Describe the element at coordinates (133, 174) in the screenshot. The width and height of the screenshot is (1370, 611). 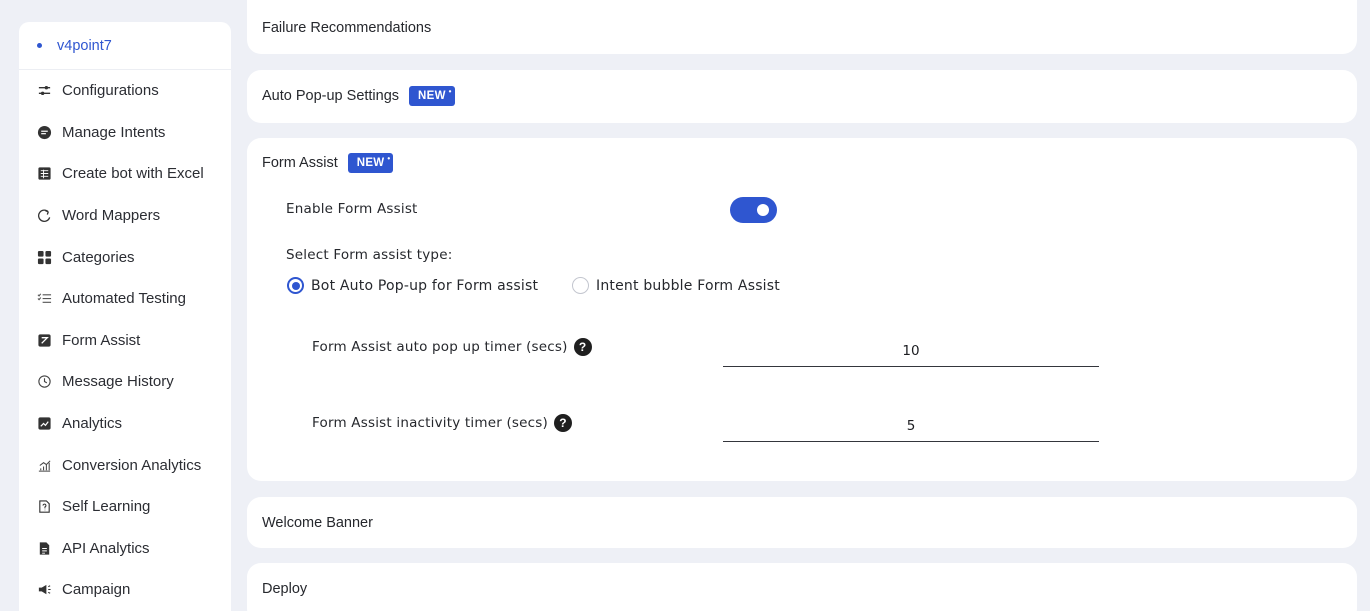
I see `sidebar-item-label: Create bot with Excel` at that location.